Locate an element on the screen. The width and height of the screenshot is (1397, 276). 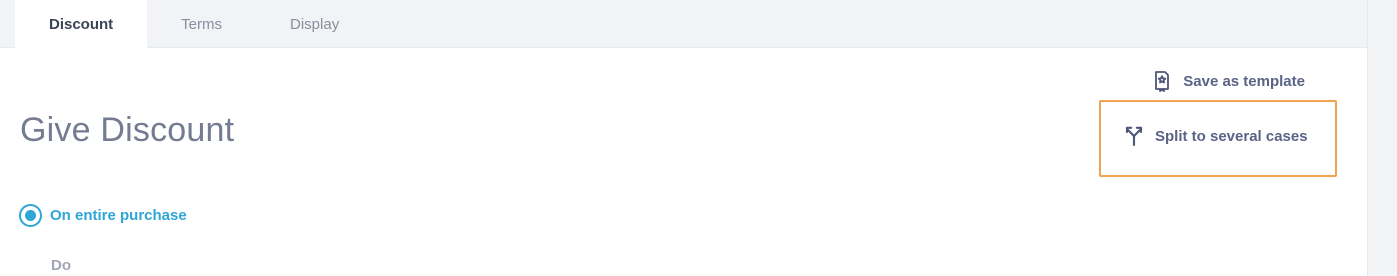
radio-selected-dot is located at coordinates (30, 215).